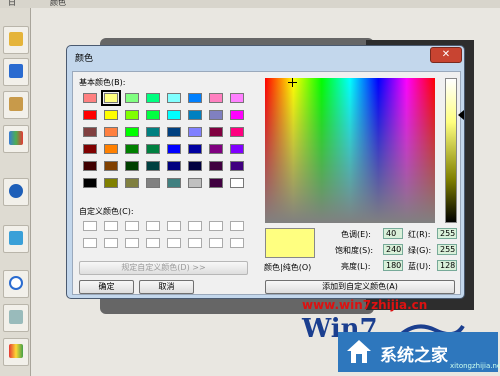 The image size is (500, 376). Describe the element at coordinates (58, 4) in the screenshot. I see `menu-item-color: 颜色` at that location.